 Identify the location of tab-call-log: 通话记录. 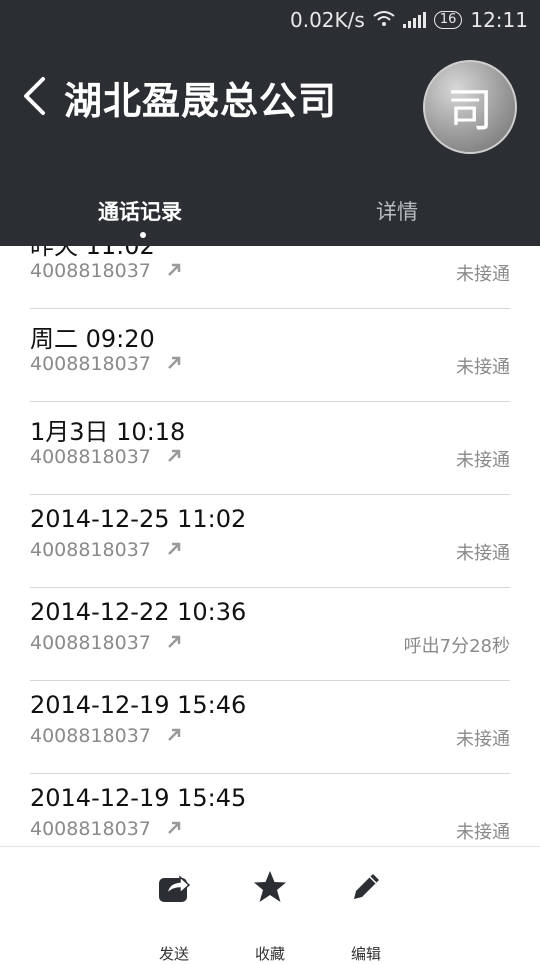
(140, 211).